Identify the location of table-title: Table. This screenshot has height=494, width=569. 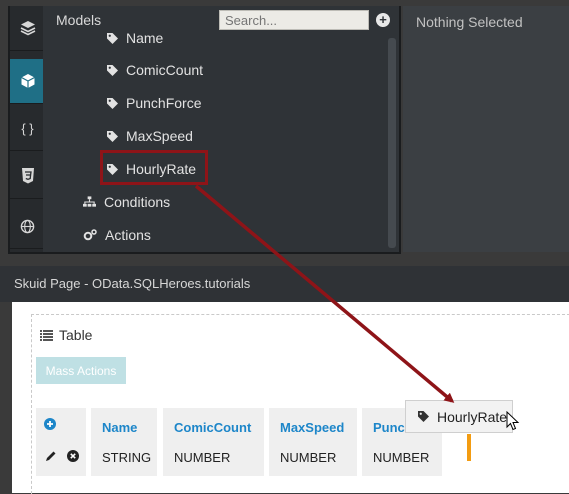
(76, 335).